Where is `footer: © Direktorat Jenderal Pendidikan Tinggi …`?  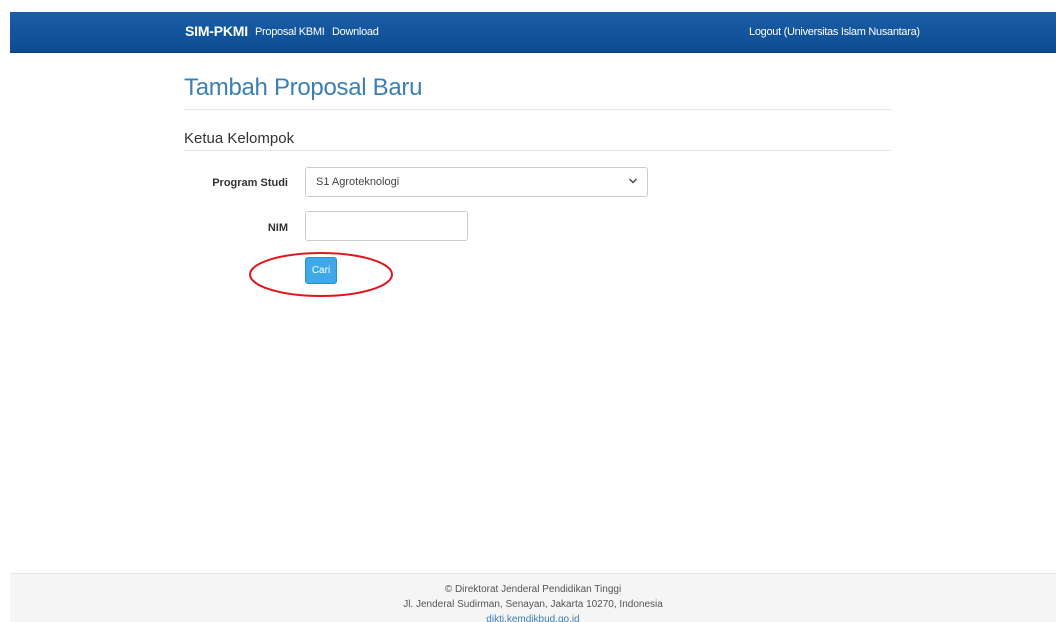 footer: © Direktorat Jenderal Pendidikan Tinggi … is located at coordinates (533, 597).